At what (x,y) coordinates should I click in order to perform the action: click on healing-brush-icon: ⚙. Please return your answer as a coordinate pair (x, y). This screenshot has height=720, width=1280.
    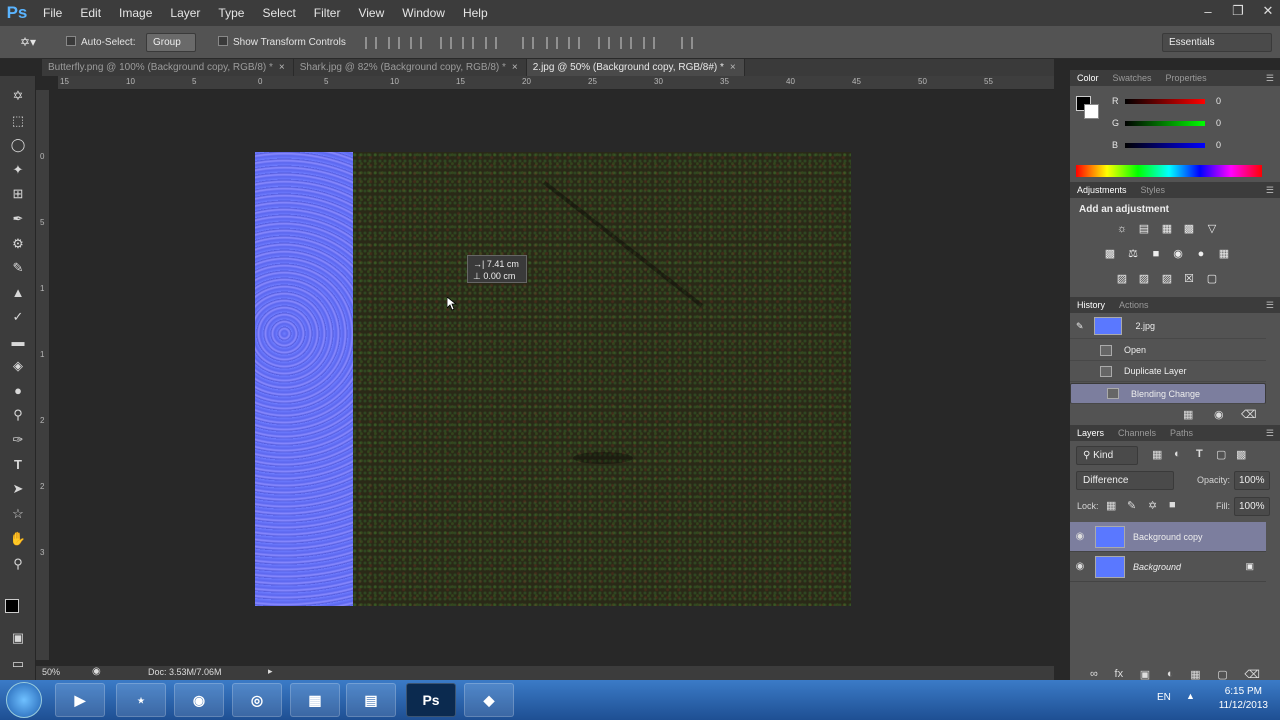
    Looking at the image, I should click on (18, 244).